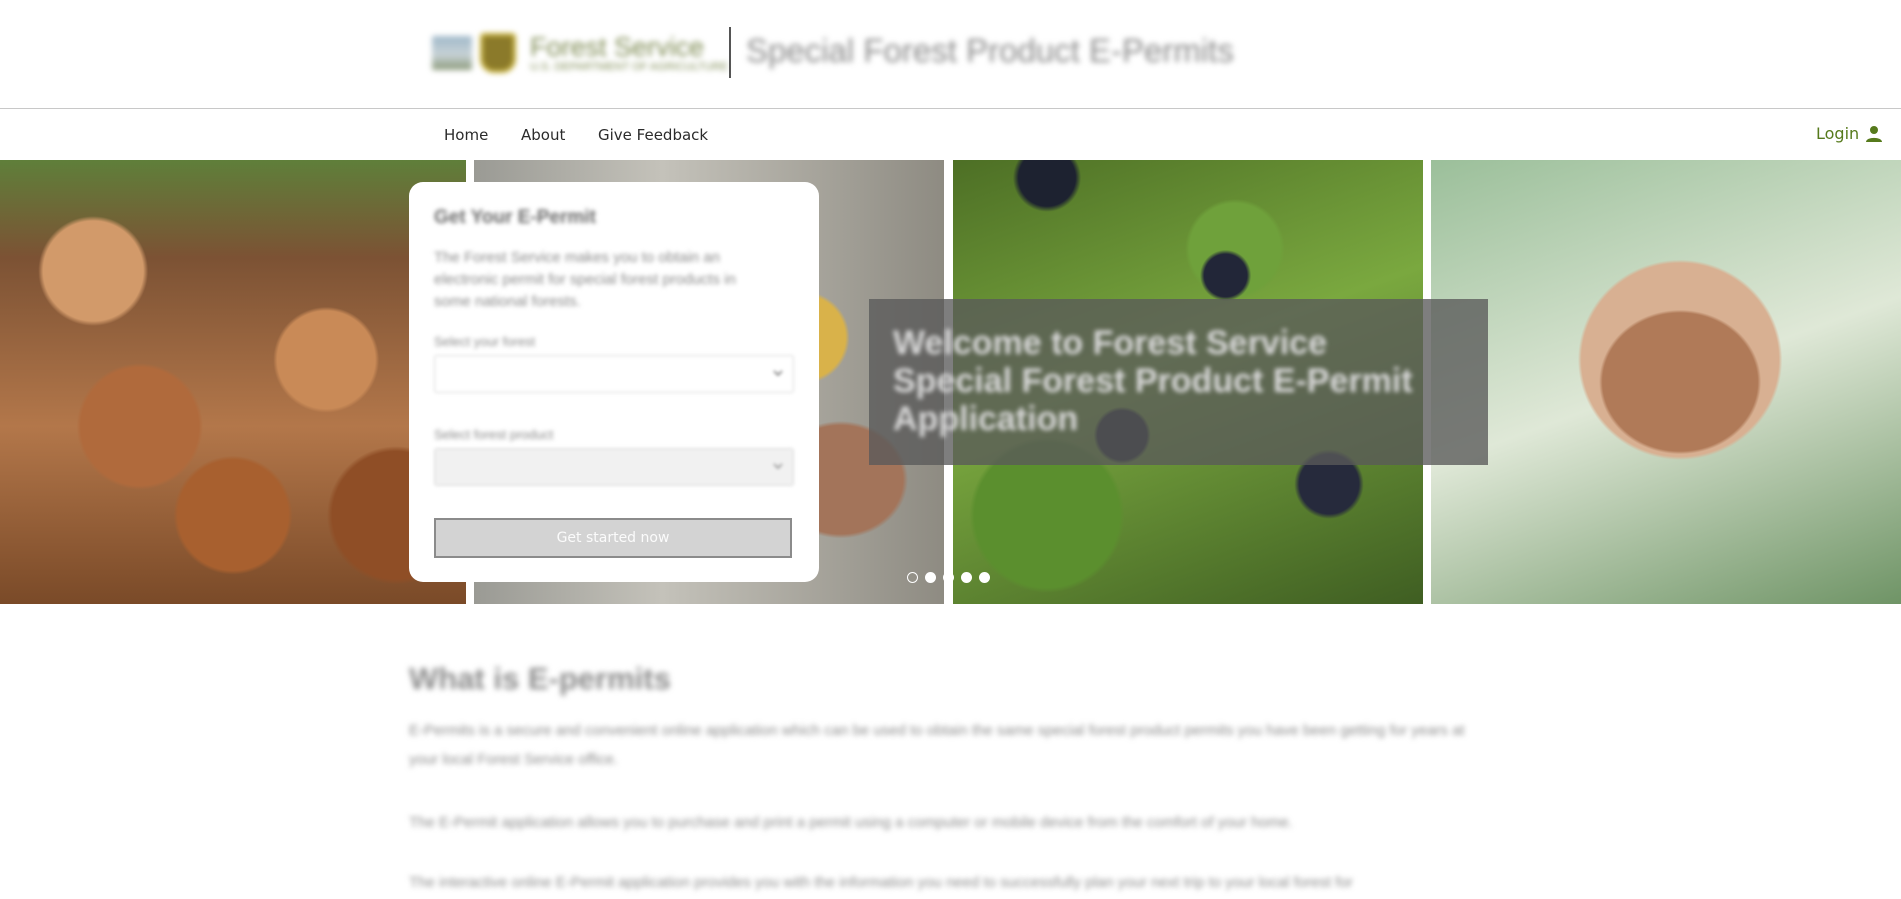 The height and width of the screenshot is (899, 1901). Describe the element at coordinates (1666, 382) in the screenshot. I see `pinecone-image` at that location.